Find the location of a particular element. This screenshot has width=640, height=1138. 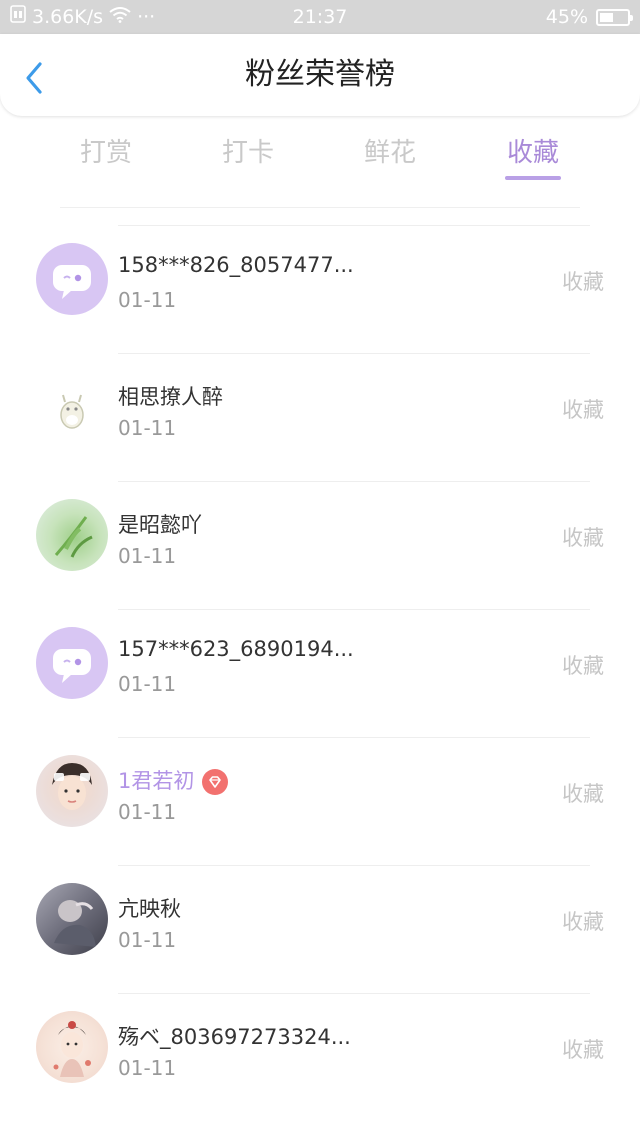

user-name: 1君若初 is located at coordinates (173, 780).